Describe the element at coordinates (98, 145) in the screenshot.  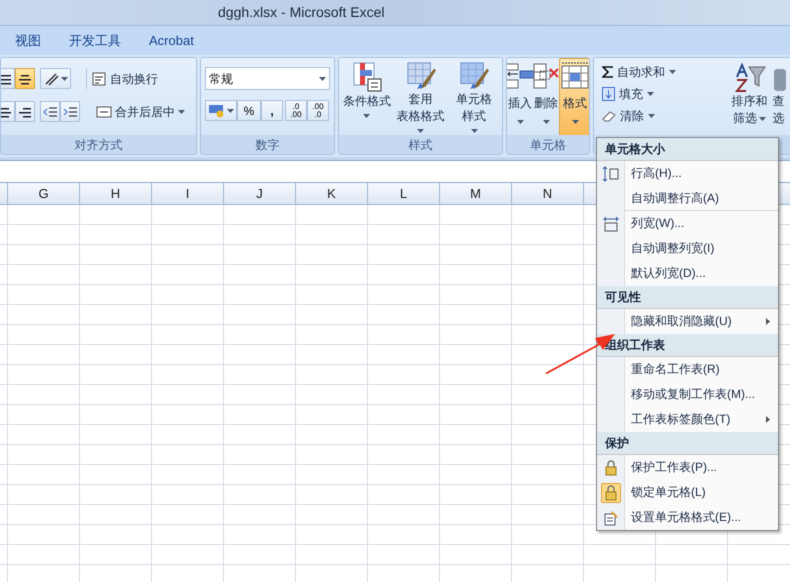
I see `group-label: 对齐方式` at that location.